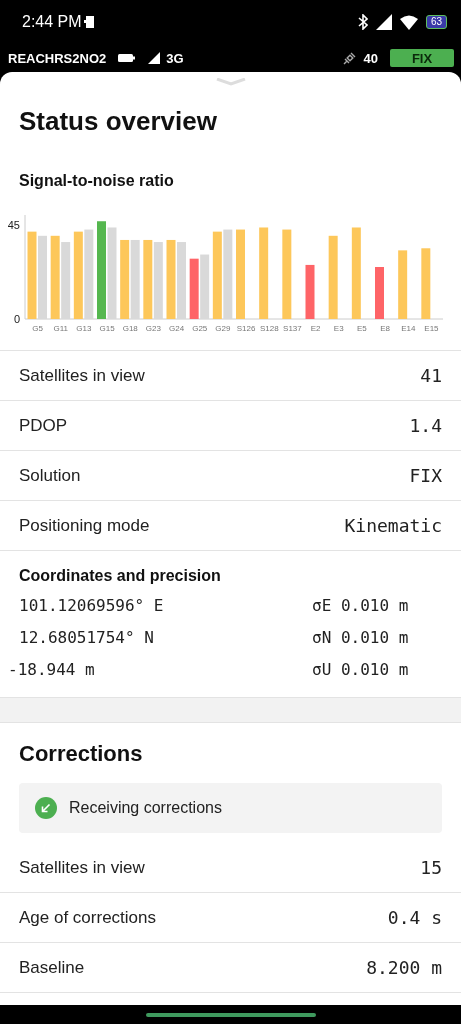  I want to click on coordinate-value: 12.68051754° N, so click(86, 637).